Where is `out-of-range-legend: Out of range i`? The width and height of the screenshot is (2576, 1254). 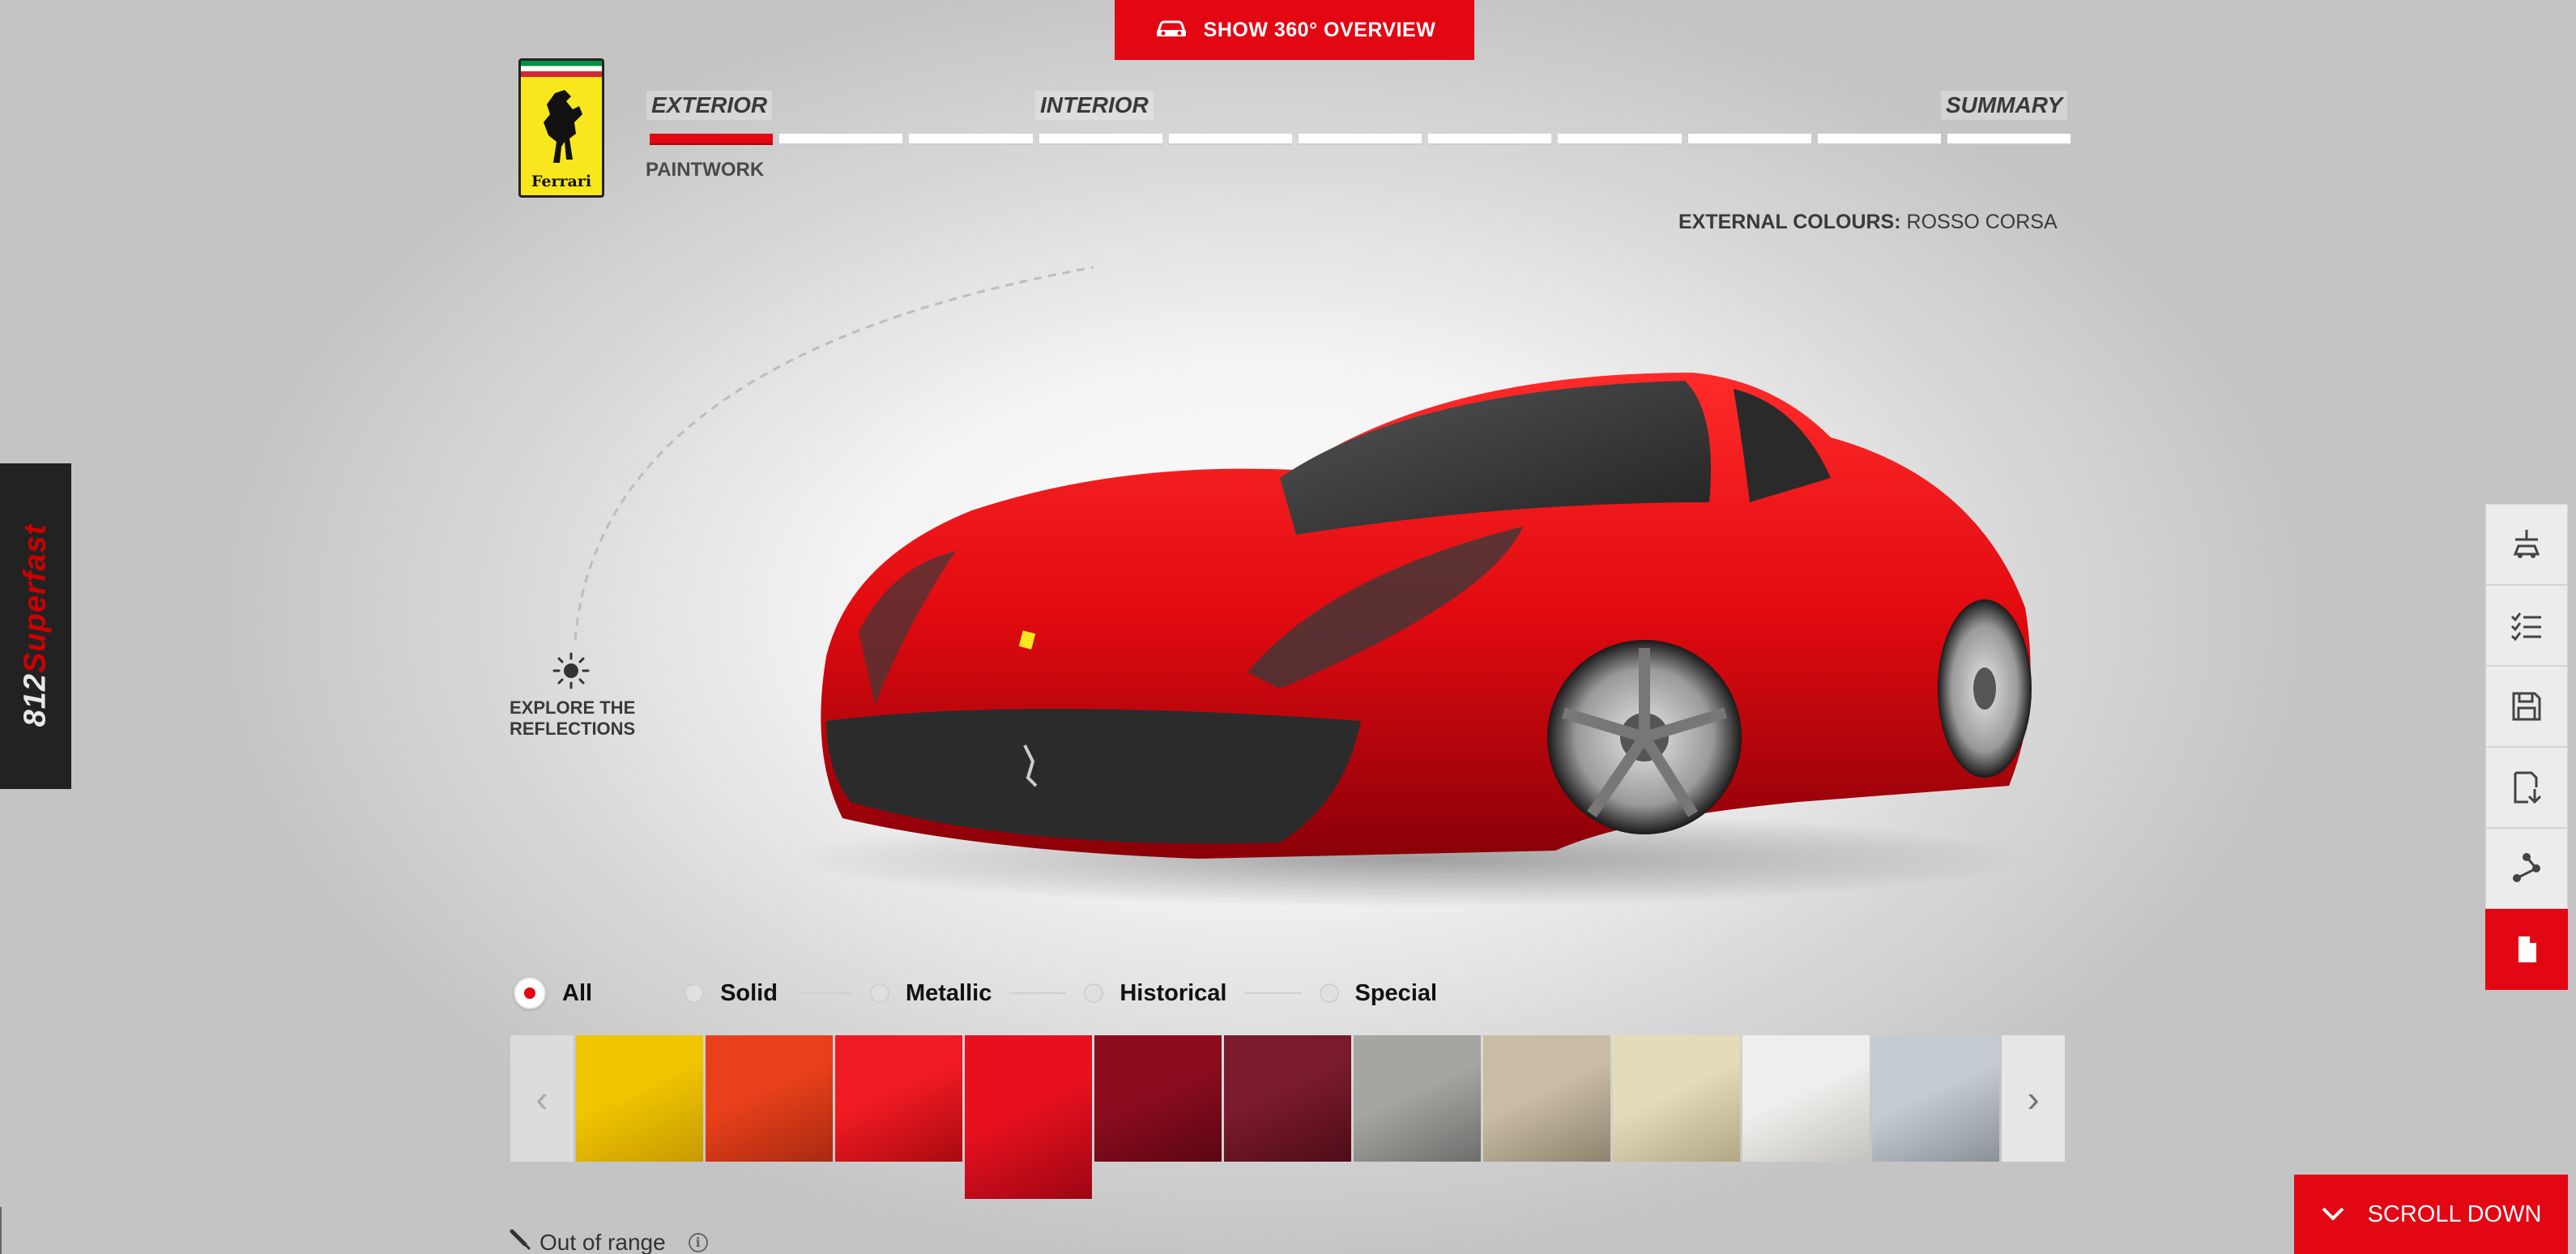 out-of-range-legend: Out of range i is located at coordinates (609, 1241).